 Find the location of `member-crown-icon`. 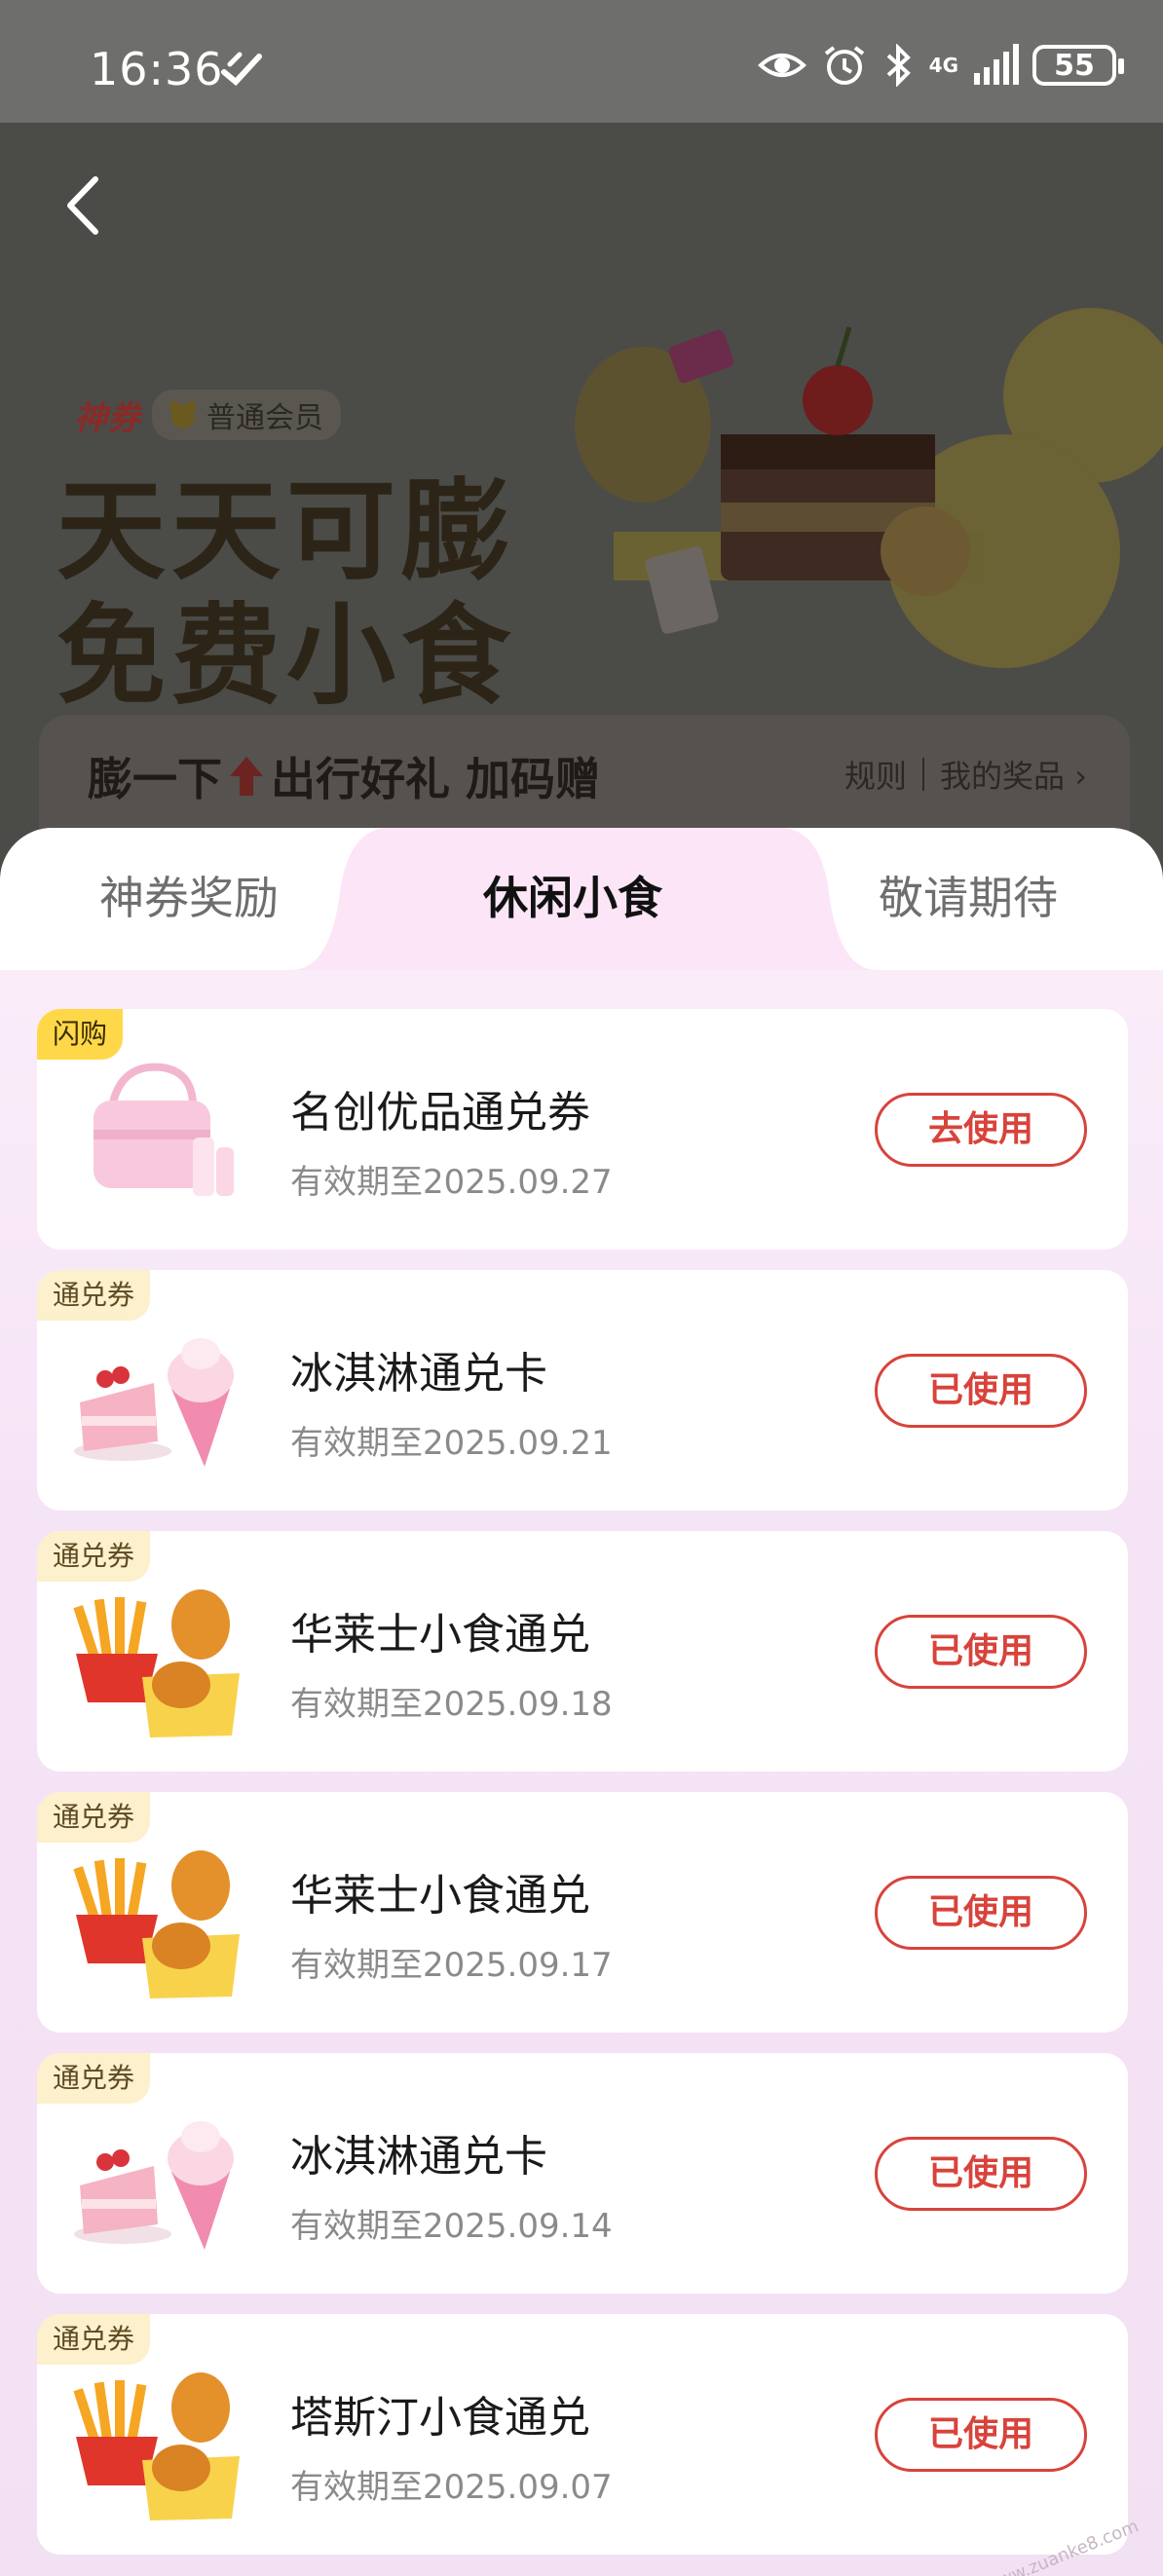

member-crown-icon is located at coordinates (183, 415).